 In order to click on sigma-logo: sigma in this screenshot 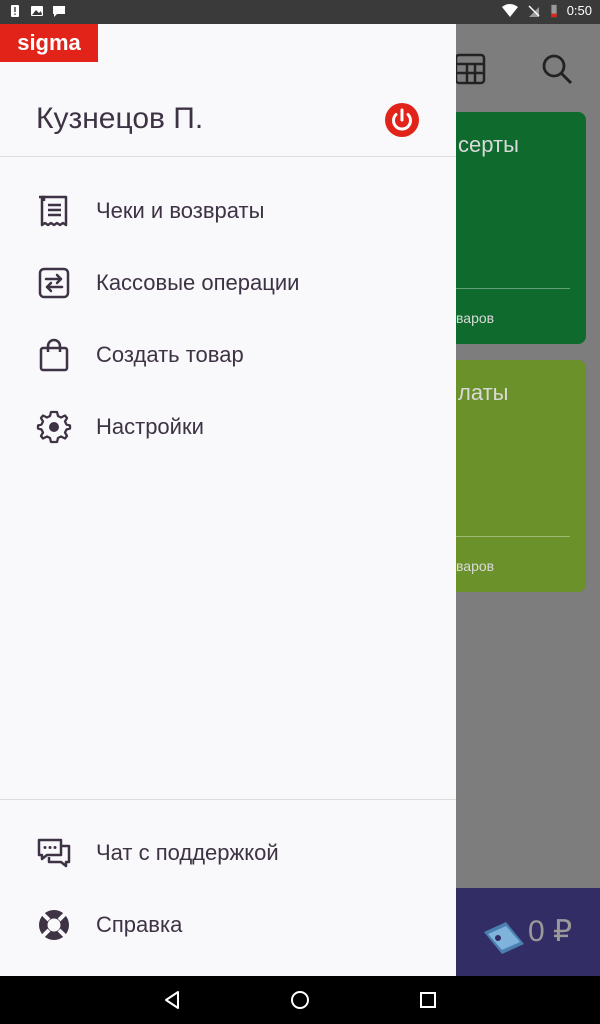, I will do `click(49, 43)`.